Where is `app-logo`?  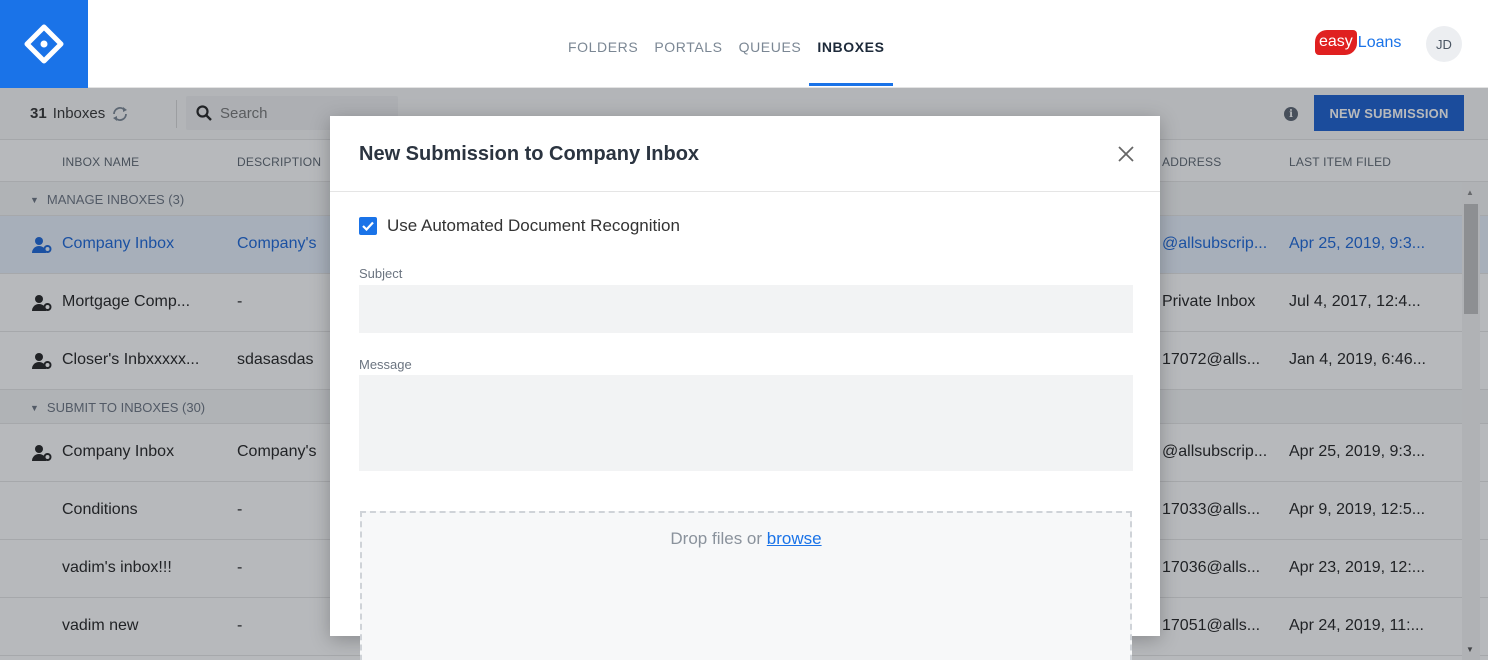 app-logo is located at coordinates (44, 44).